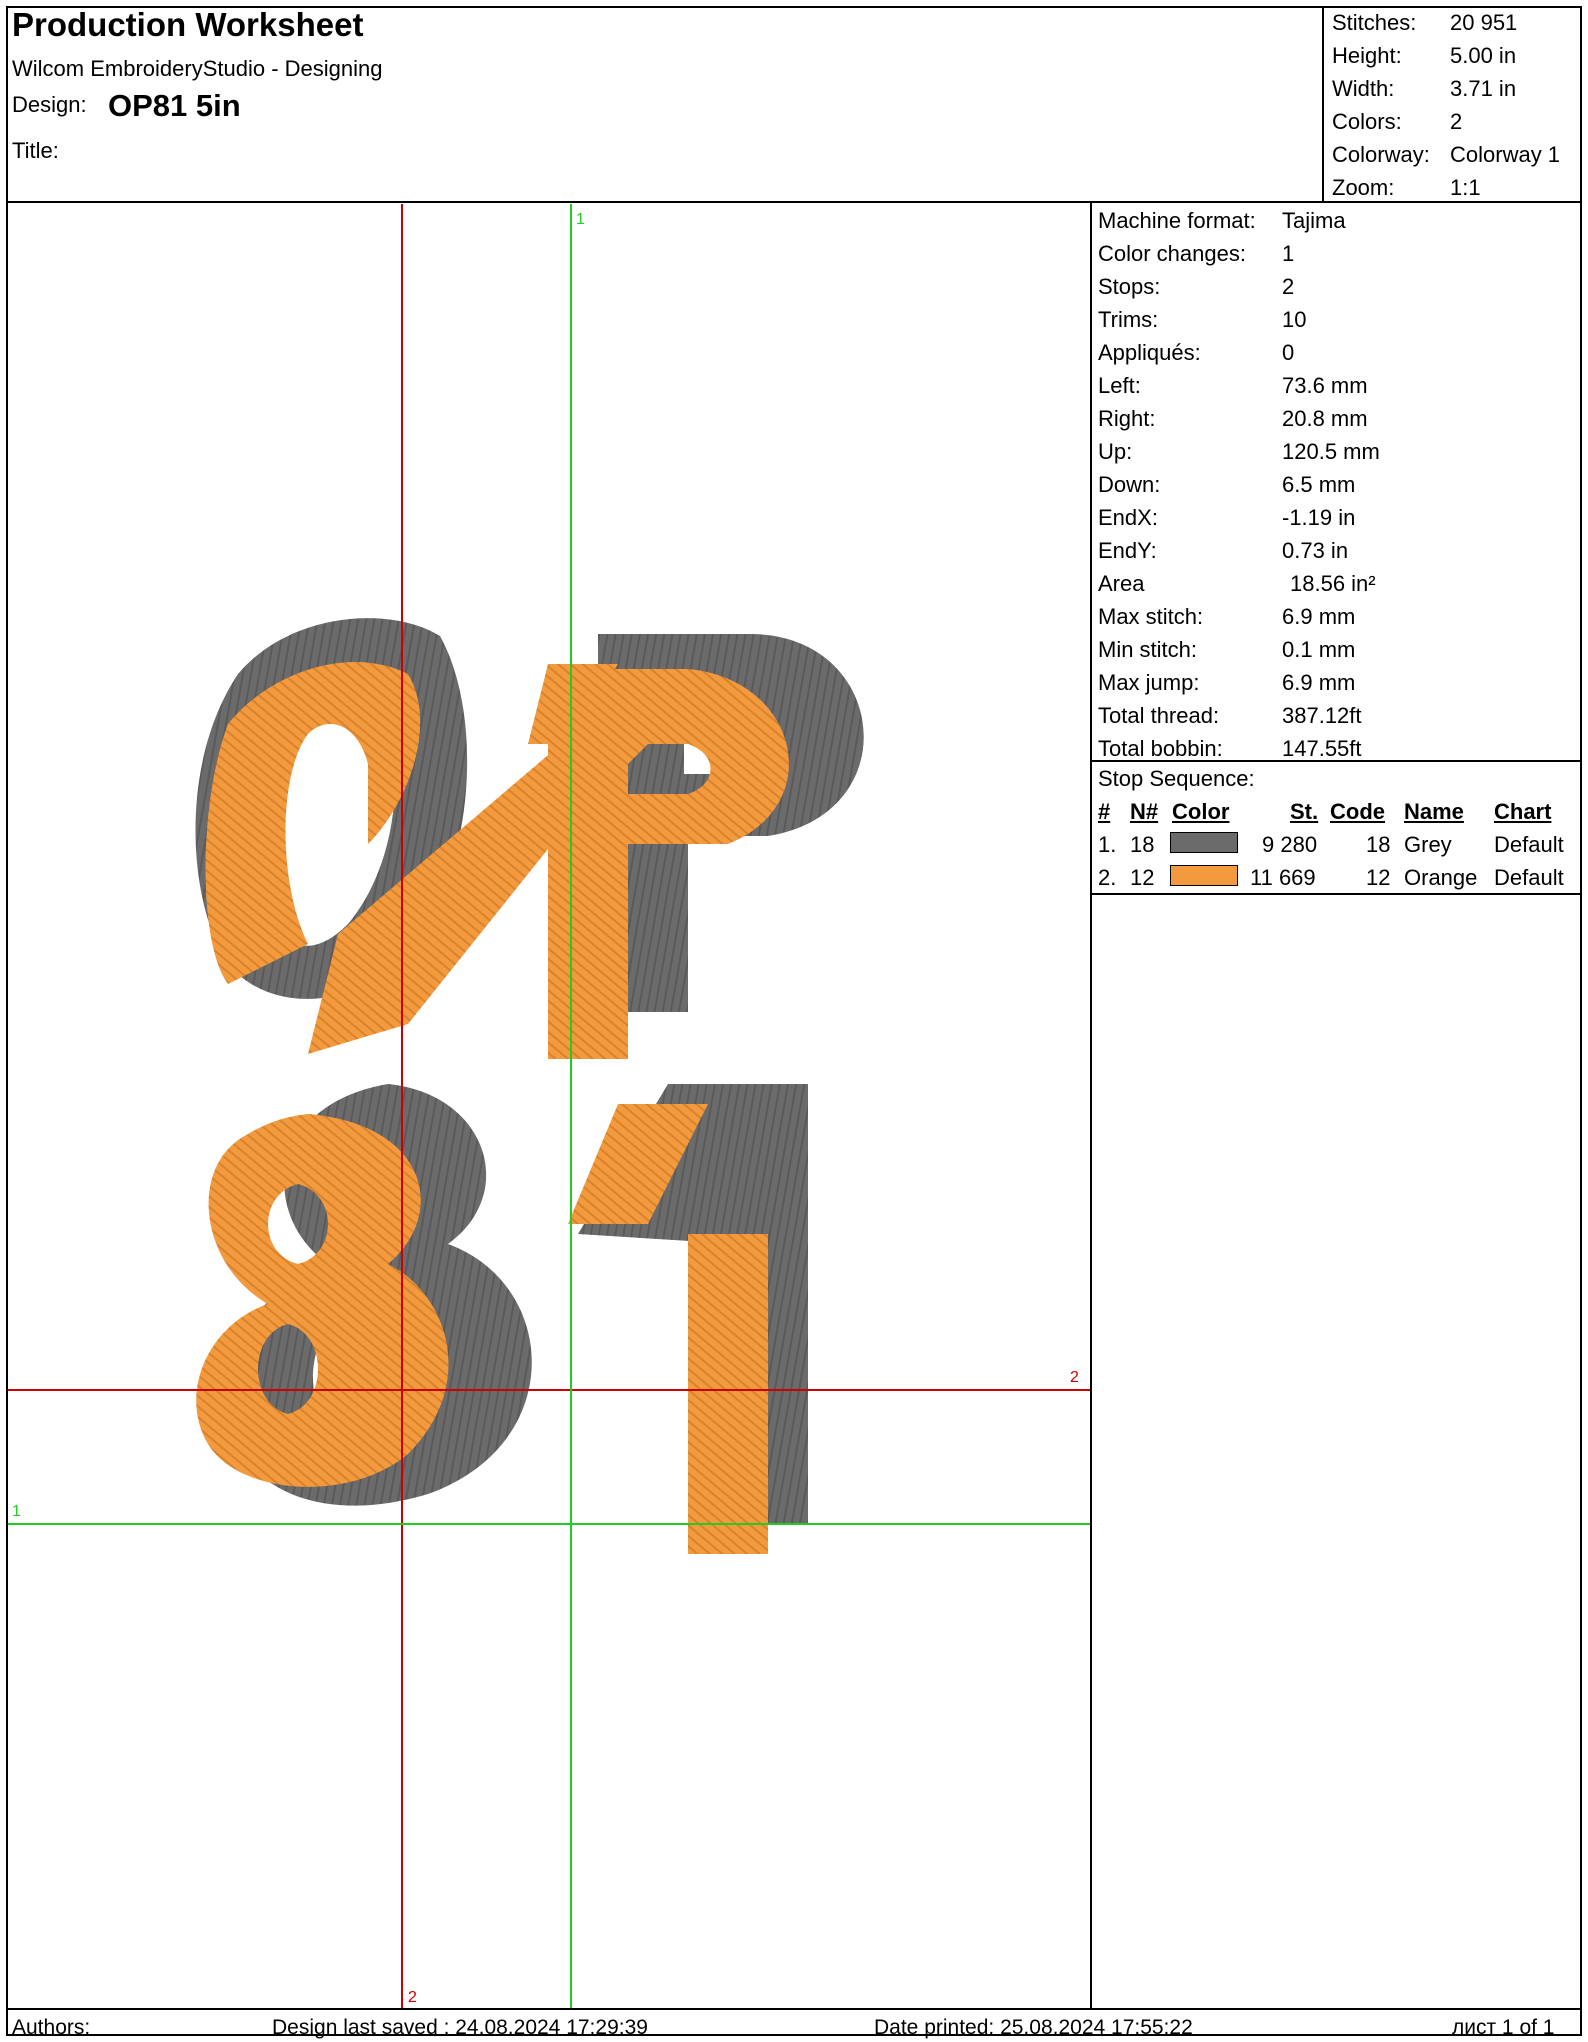 The width and height of the screenshot is (1588, 2042). What do you see at coordinates (1128, 319) in the screenshot?
I see `info-key: Trims:` at bounding box center [1128, 319].